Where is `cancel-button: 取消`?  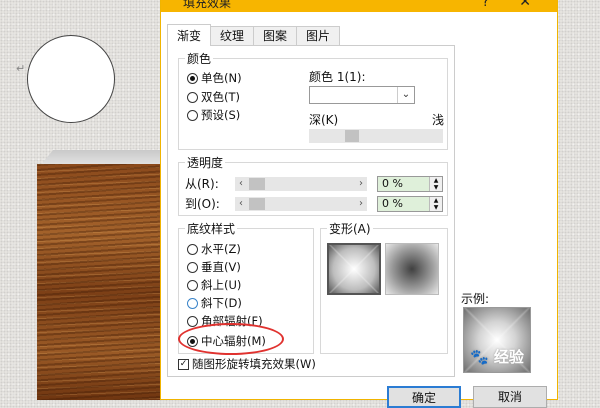 cancel-button: 取消 is located at coordinates (510, 397).